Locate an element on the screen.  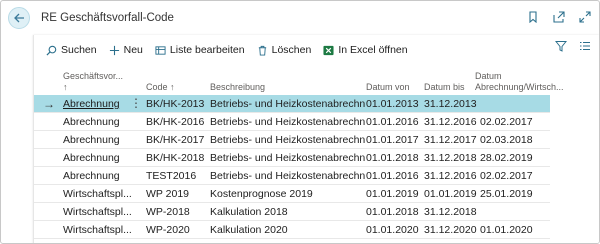
search-label: Suchen is located at coordinates (79, 50).